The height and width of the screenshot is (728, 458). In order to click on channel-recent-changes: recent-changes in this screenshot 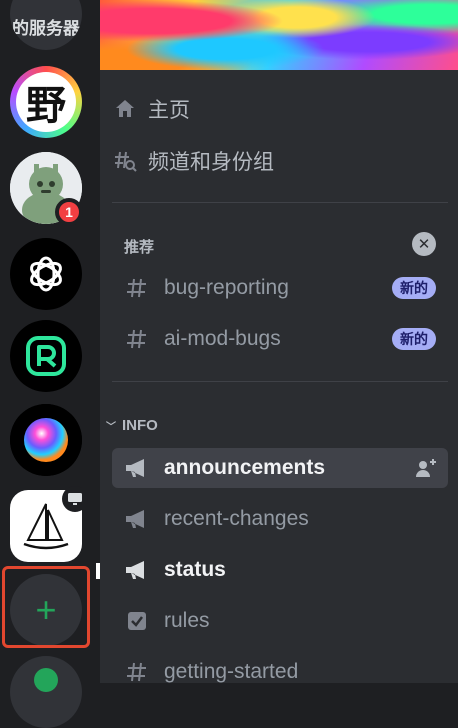, I will do `click(280, 519)`.